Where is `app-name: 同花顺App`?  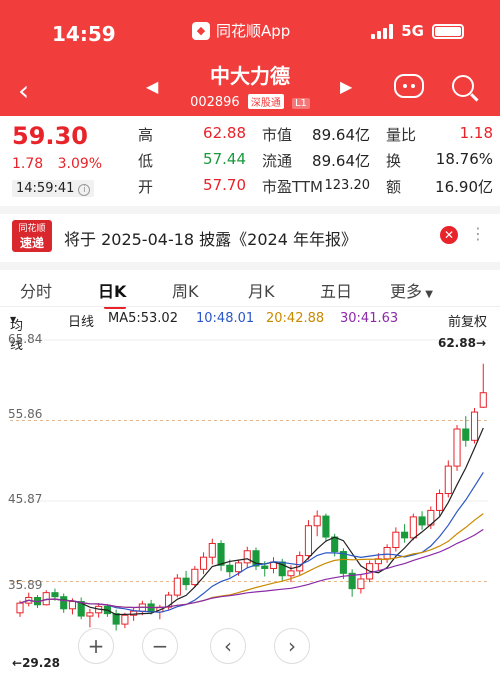 app-name: 同花顺App is located at coordinates (253, 31).